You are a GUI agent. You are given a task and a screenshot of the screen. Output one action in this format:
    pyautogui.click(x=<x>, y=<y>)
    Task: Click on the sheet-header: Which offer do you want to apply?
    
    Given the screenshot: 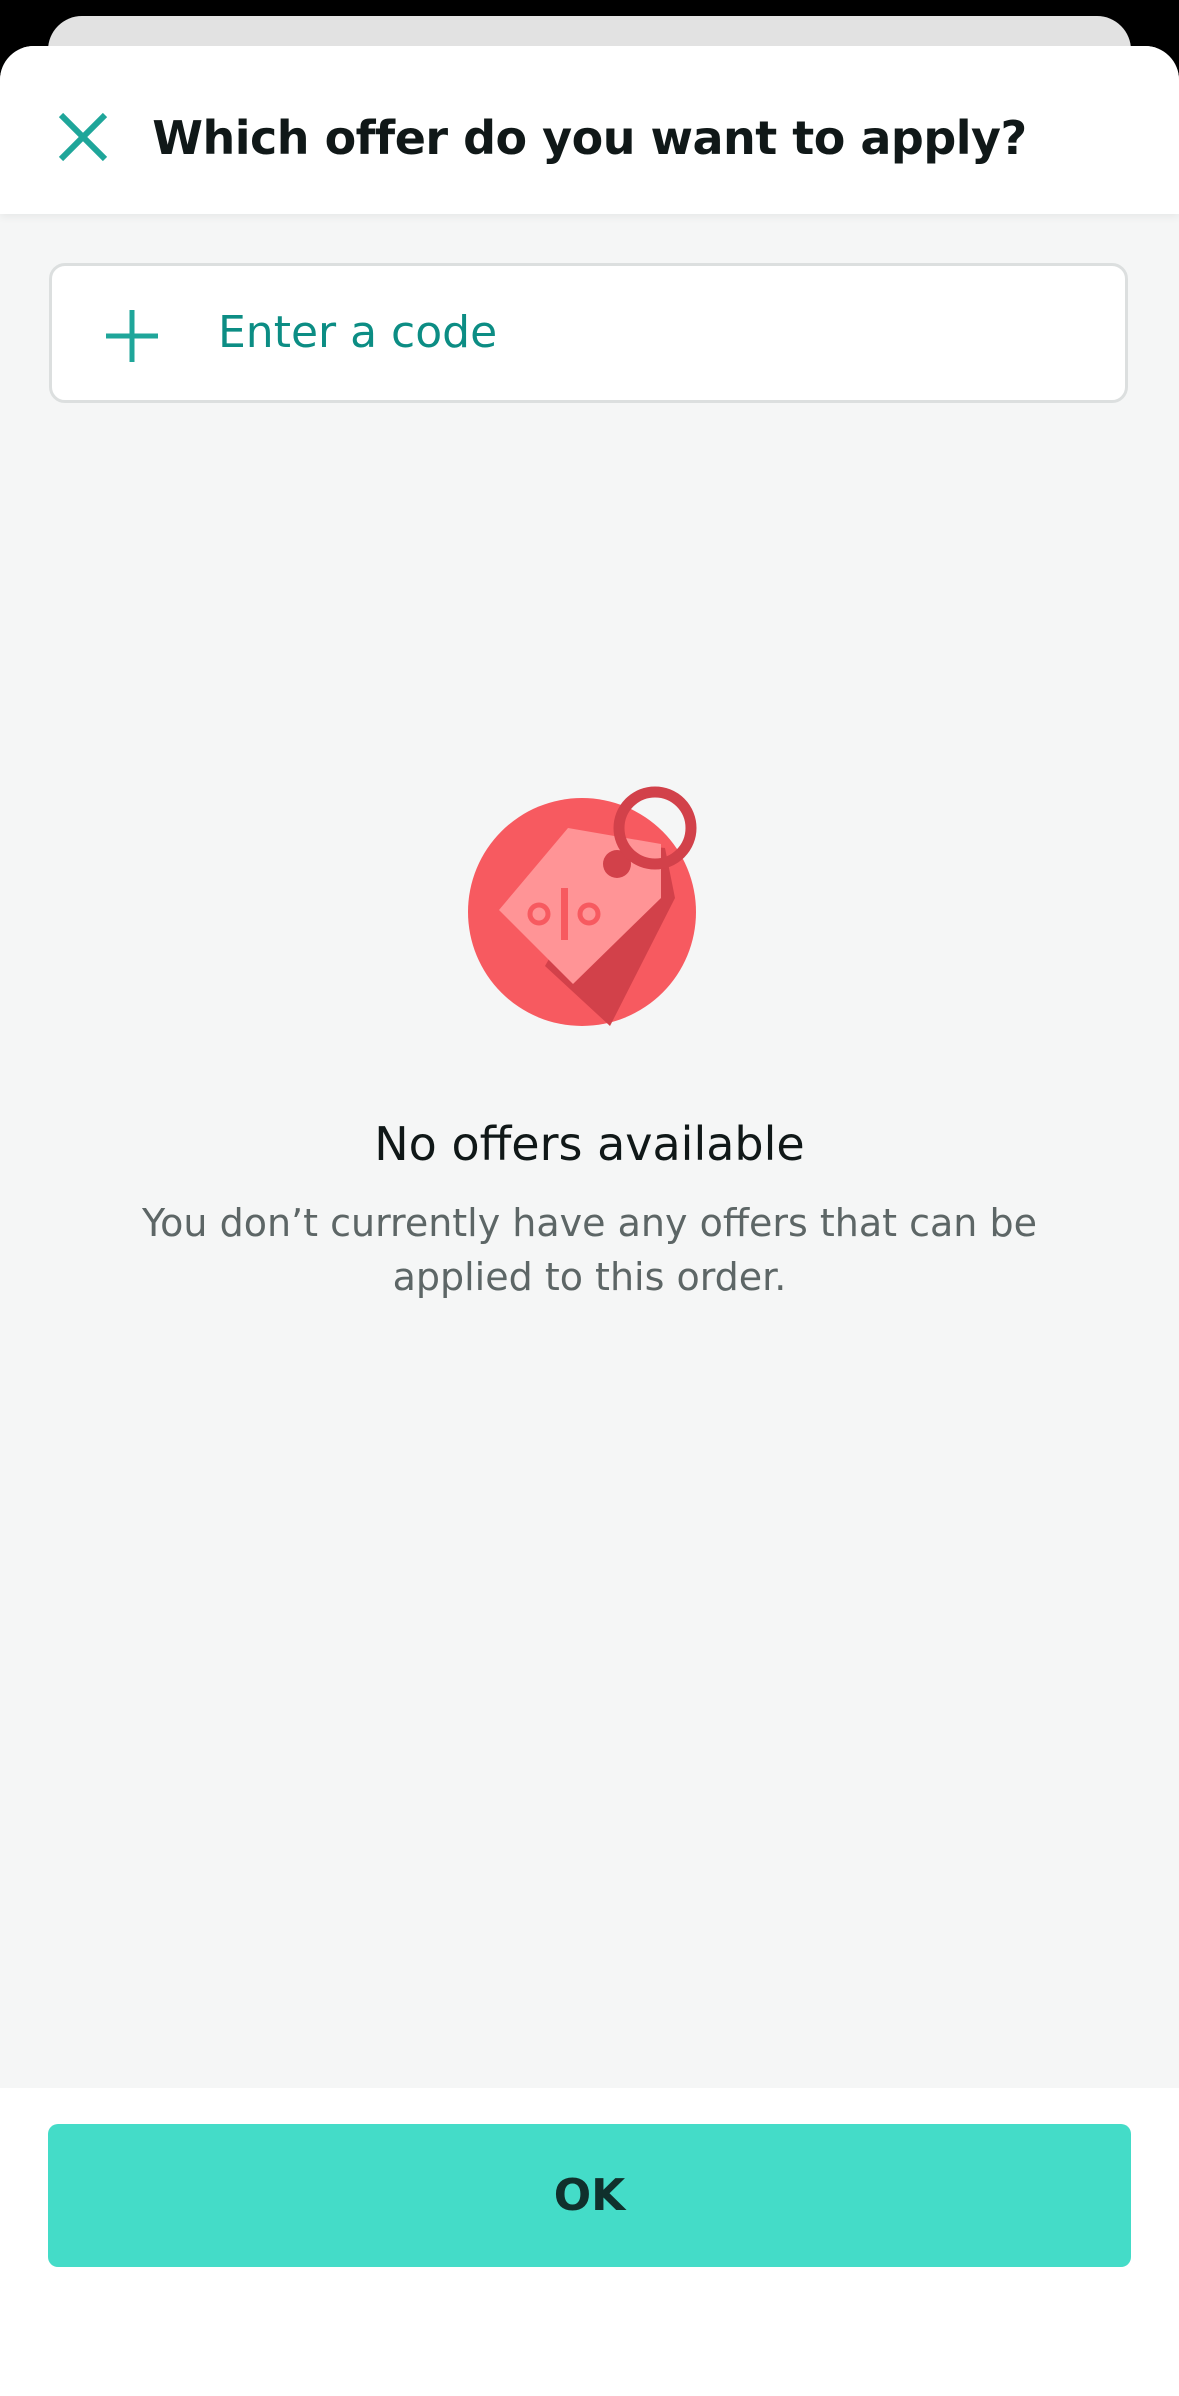 What is the action you would take?
    pyautogui.click(x=589, y=130)
    